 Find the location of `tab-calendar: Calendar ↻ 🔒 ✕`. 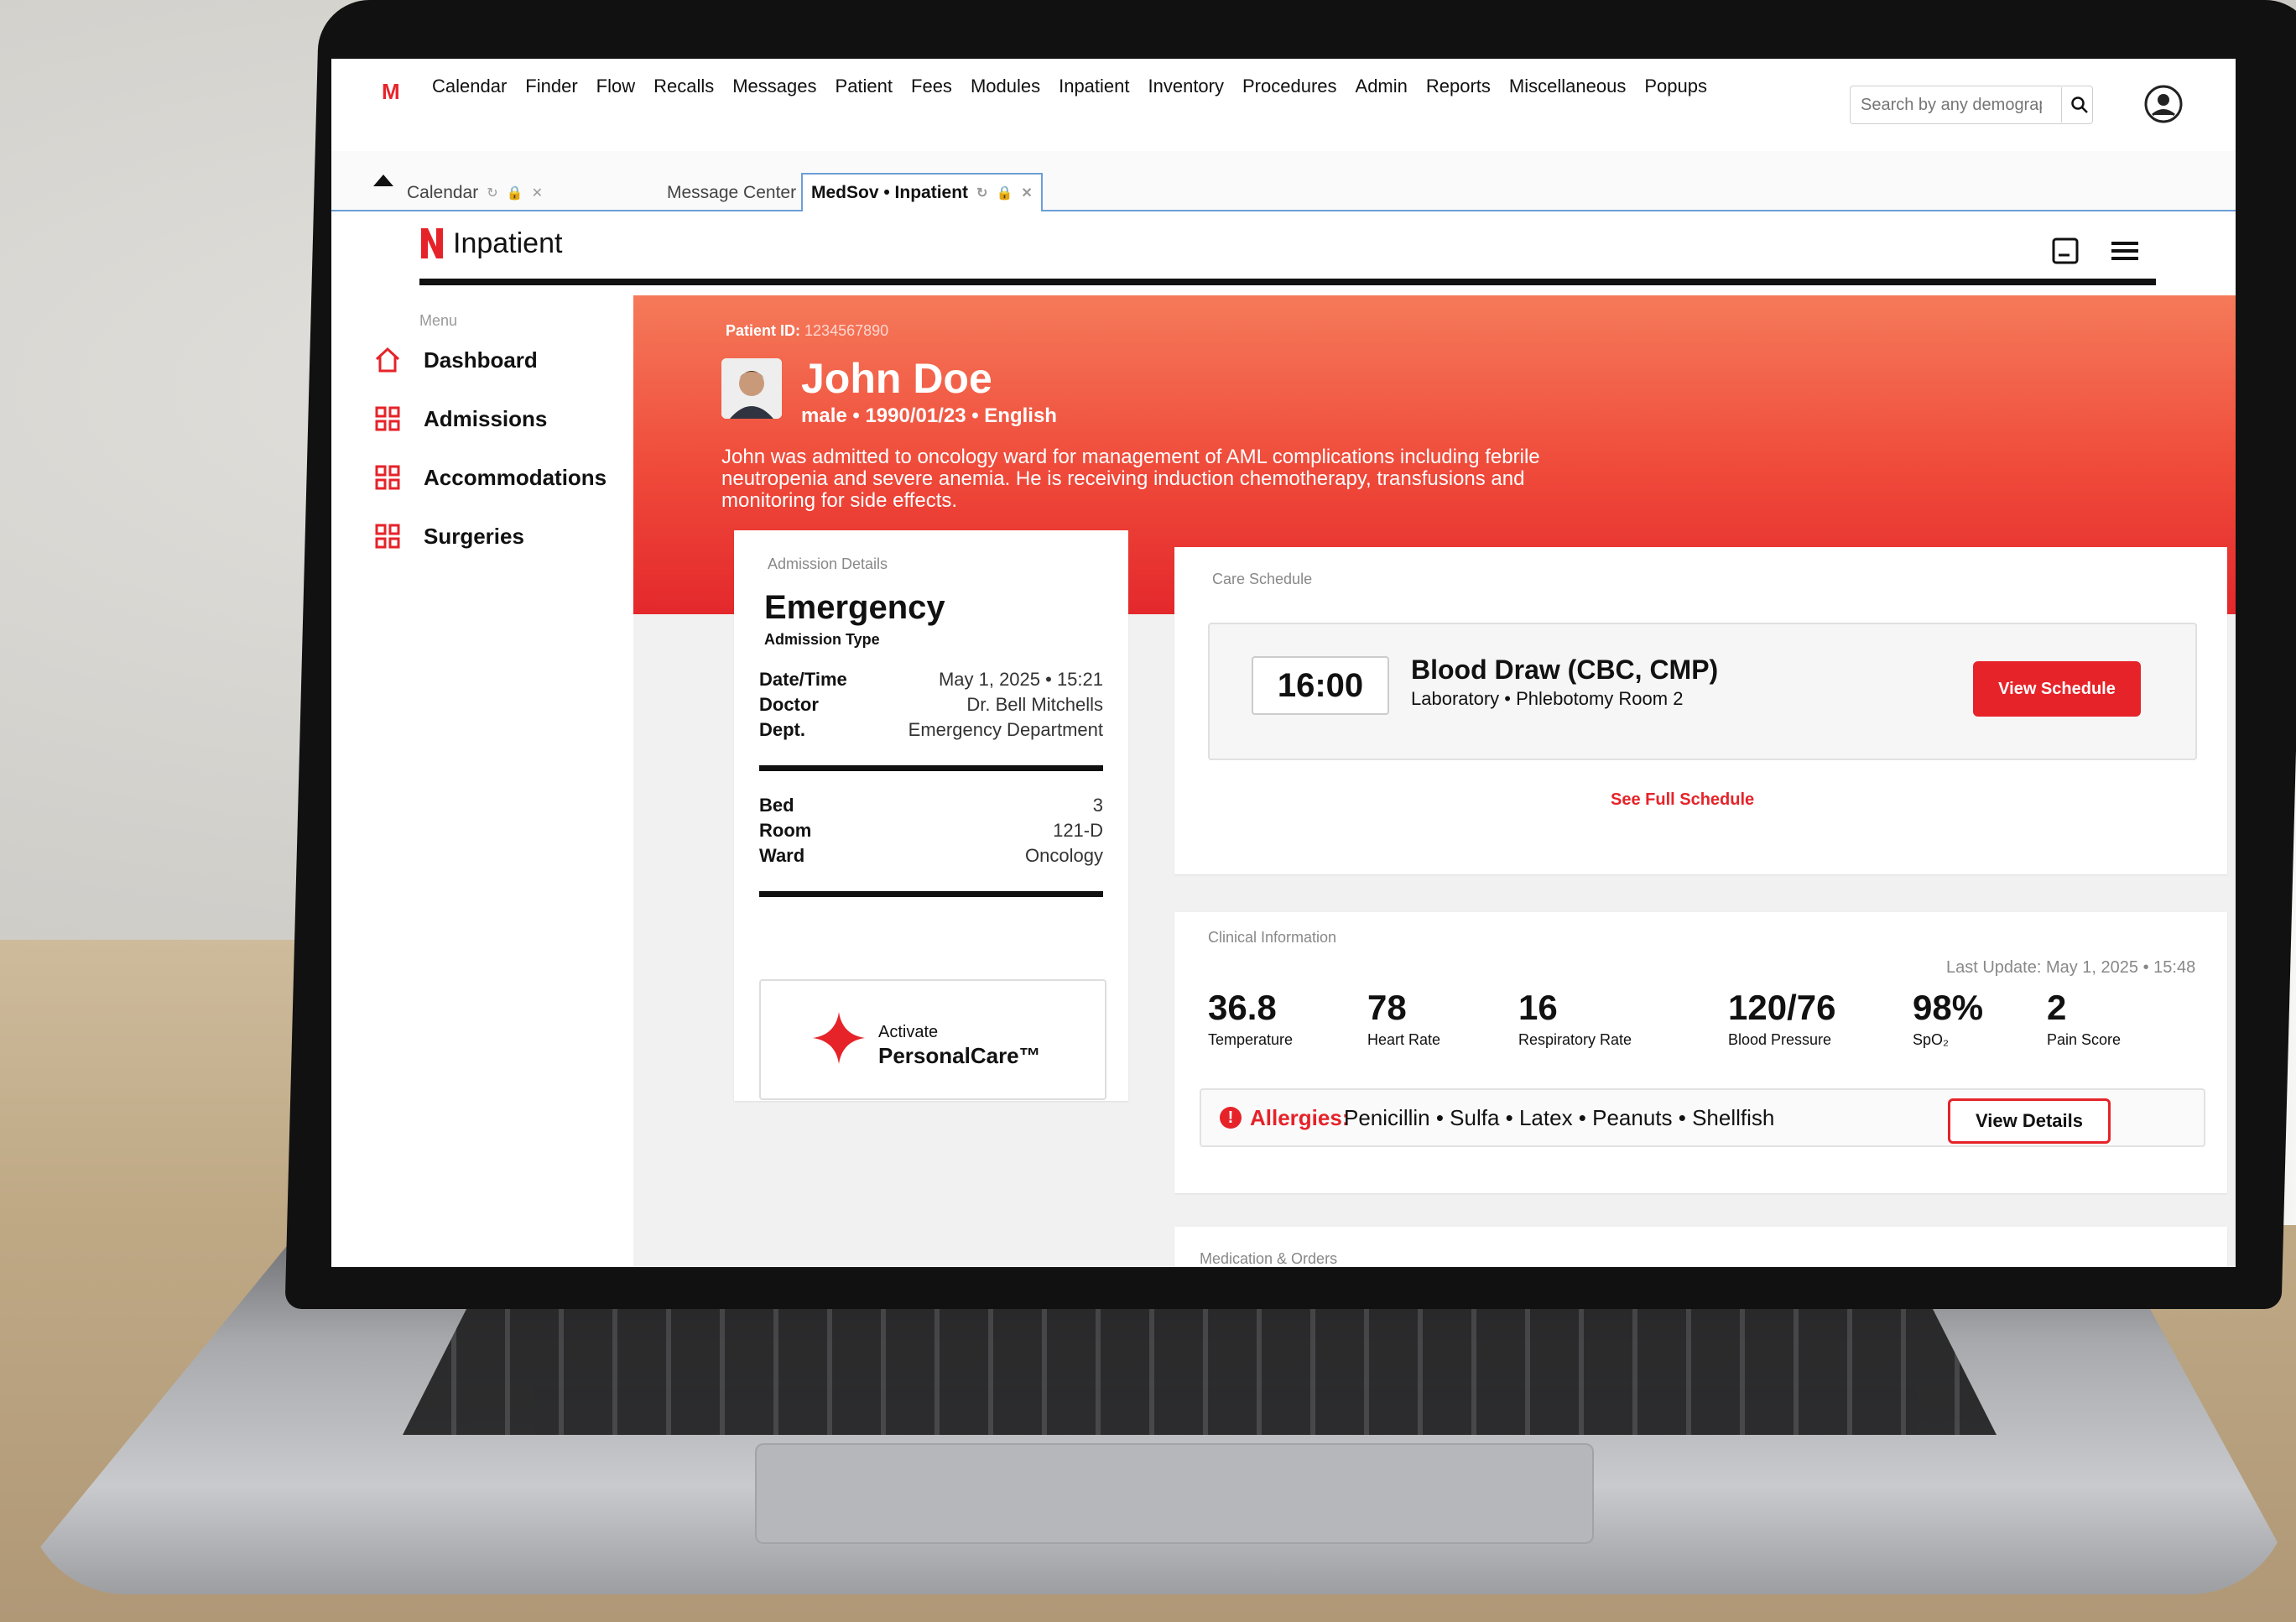

tab-calendar: Calendar ↻ 🔒 ✕ is located at coordinates (475, 193).